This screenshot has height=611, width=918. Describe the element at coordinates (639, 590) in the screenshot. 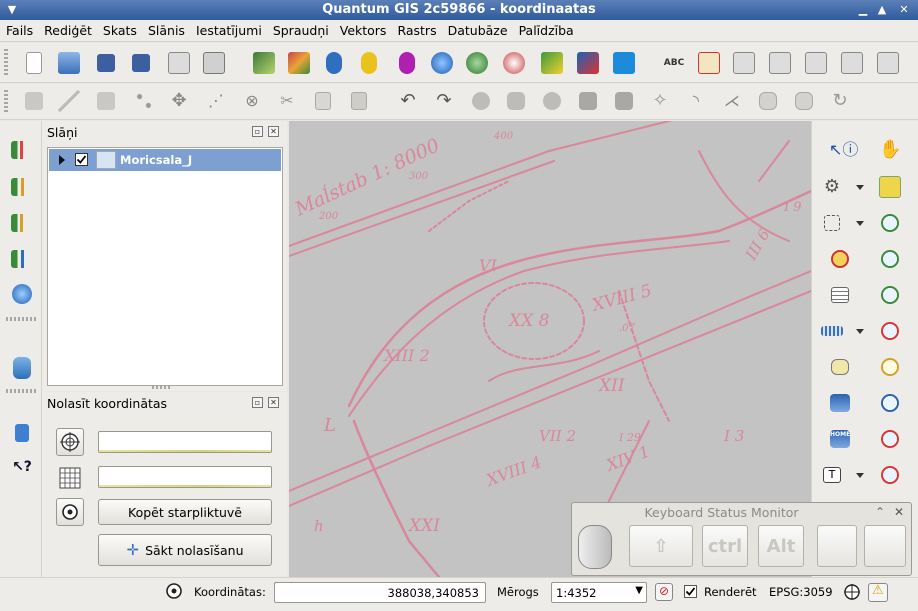

I see `scale-dropdown-icon: ▼` at that location.